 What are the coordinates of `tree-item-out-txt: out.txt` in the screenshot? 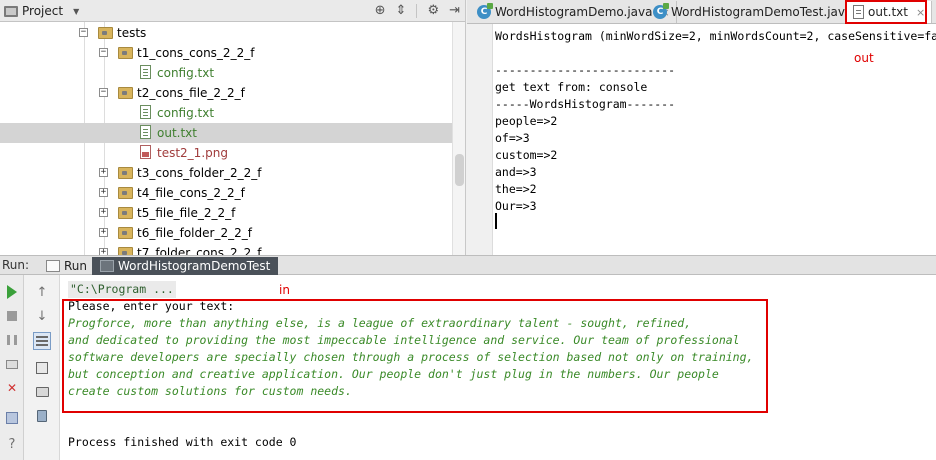 It's located at (226, 133).